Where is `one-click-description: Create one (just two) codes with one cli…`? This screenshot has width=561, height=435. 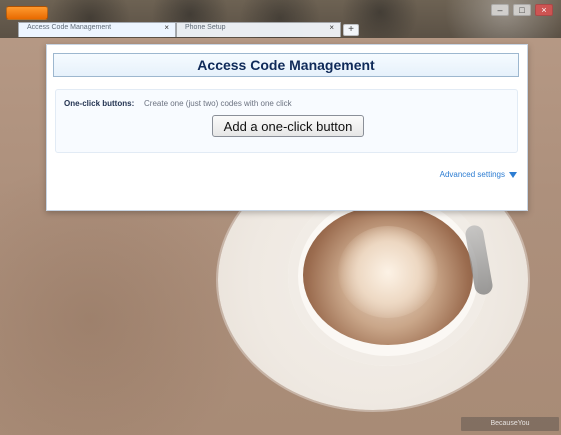
one-click-description: Create one (just two) codes with one cli… is located at coordinates (218, 103).